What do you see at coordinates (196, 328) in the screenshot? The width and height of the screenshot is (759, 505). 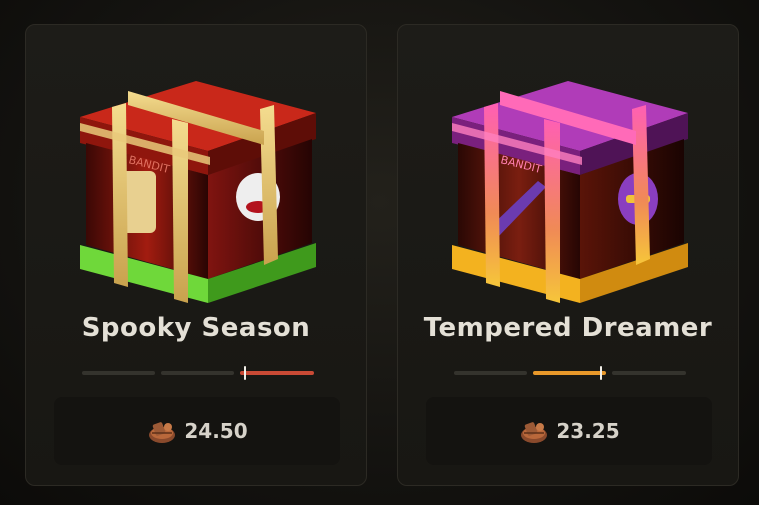 I see `case-title: Spooky Season` at bounding box center [196, 328].